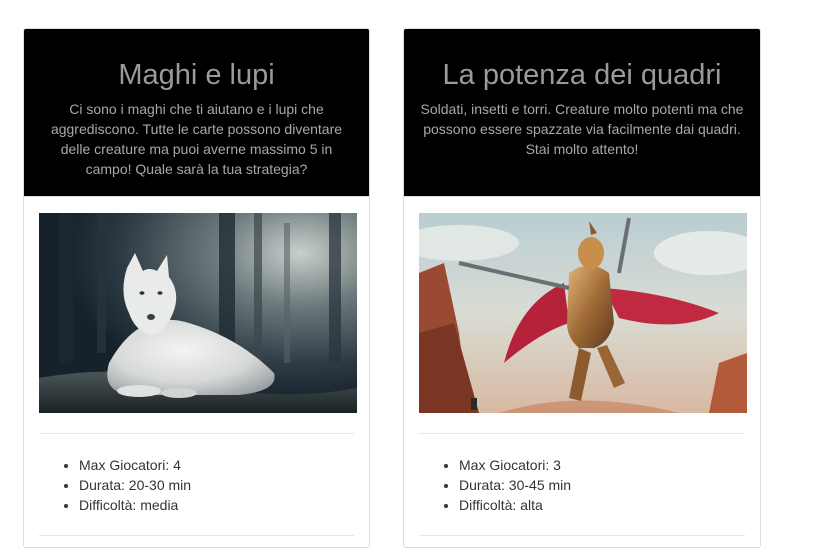 The image size is (829, 548). What do you see at coordinates (198, 313) in the screenshot?
I see `wolf-image` at bounding box center [198, 313].